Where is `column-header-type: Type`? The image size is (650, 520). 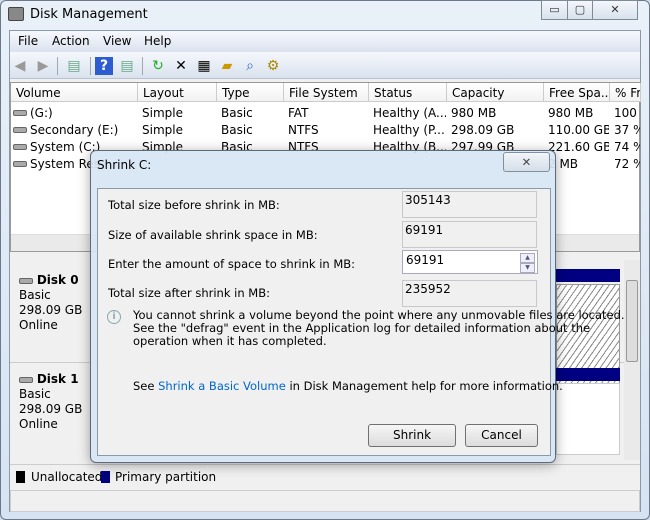 column-header-type: Type is located at coordinates (250, 92).